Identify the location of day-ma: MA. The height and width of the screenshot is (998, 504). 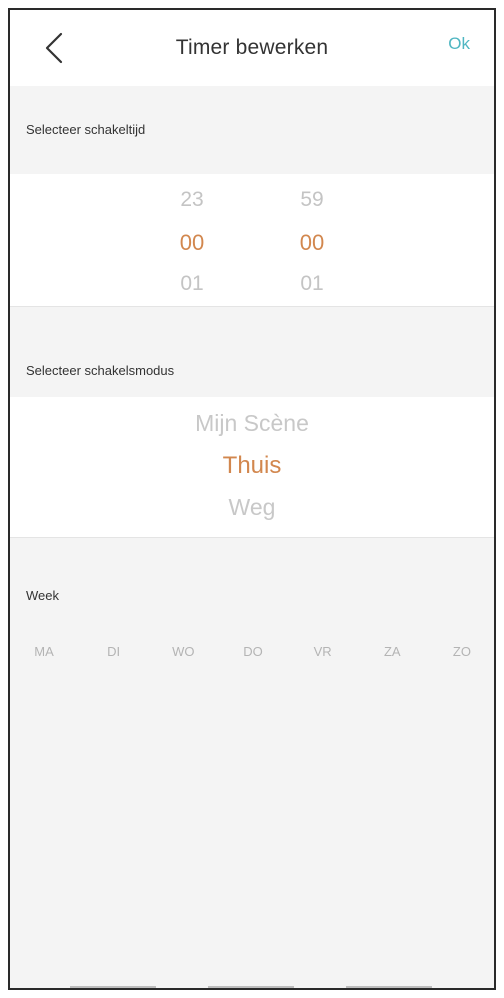
(44, 651).